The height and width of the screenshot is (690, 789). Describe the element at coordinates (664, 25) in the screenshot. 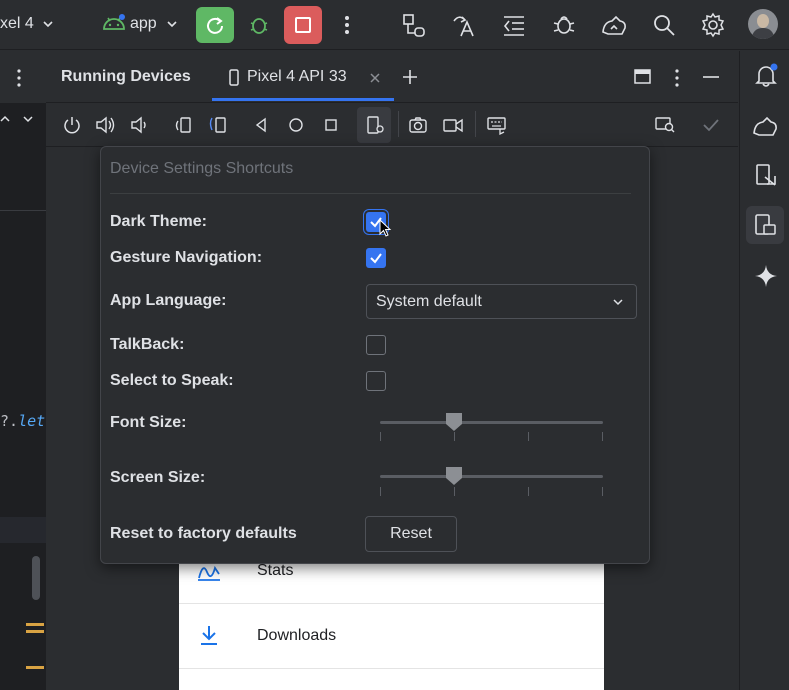

I see `search-icon` at that location.